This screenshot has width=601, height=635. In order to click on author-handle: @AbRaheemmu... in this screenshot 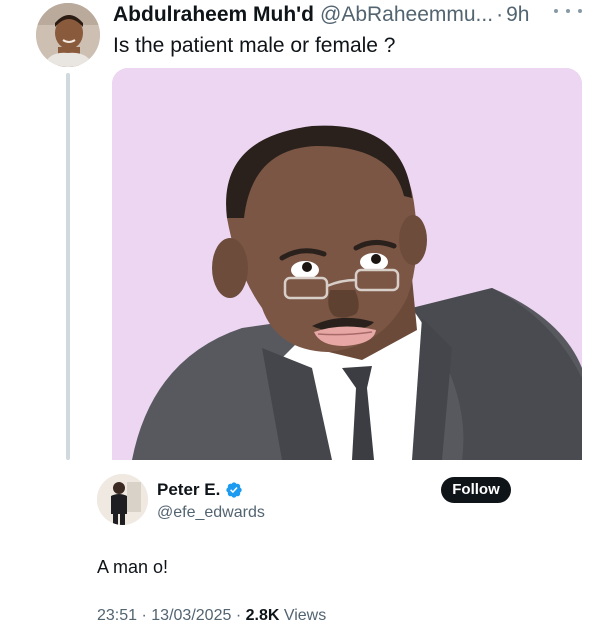, I will do `click(406, 15)`.